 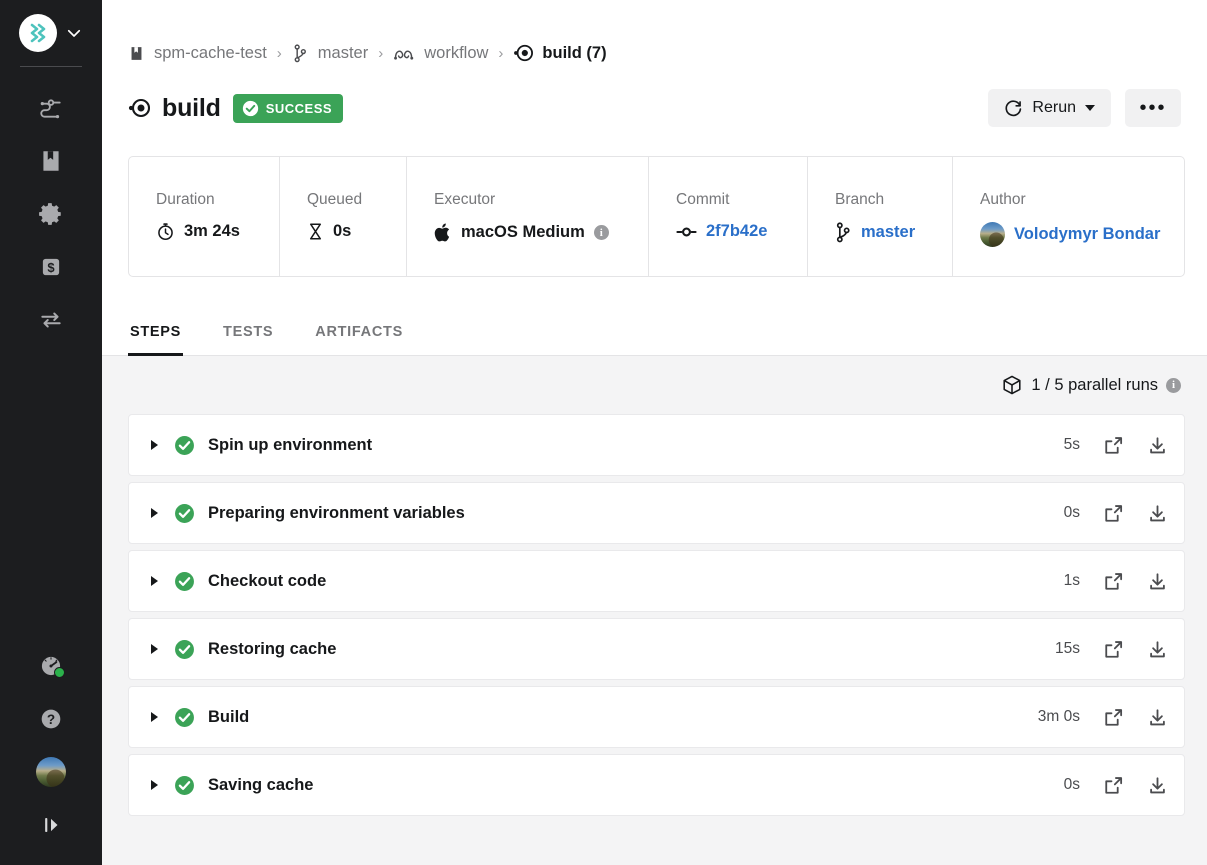 I want to click on step-name: Spin up environment, so click(x=290, y=444).